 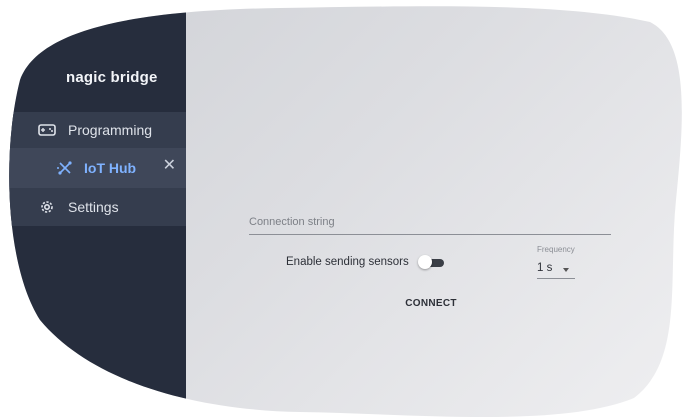 I want to click on sidebar-item-label: IoT Hub, so click(x=110, y=168).